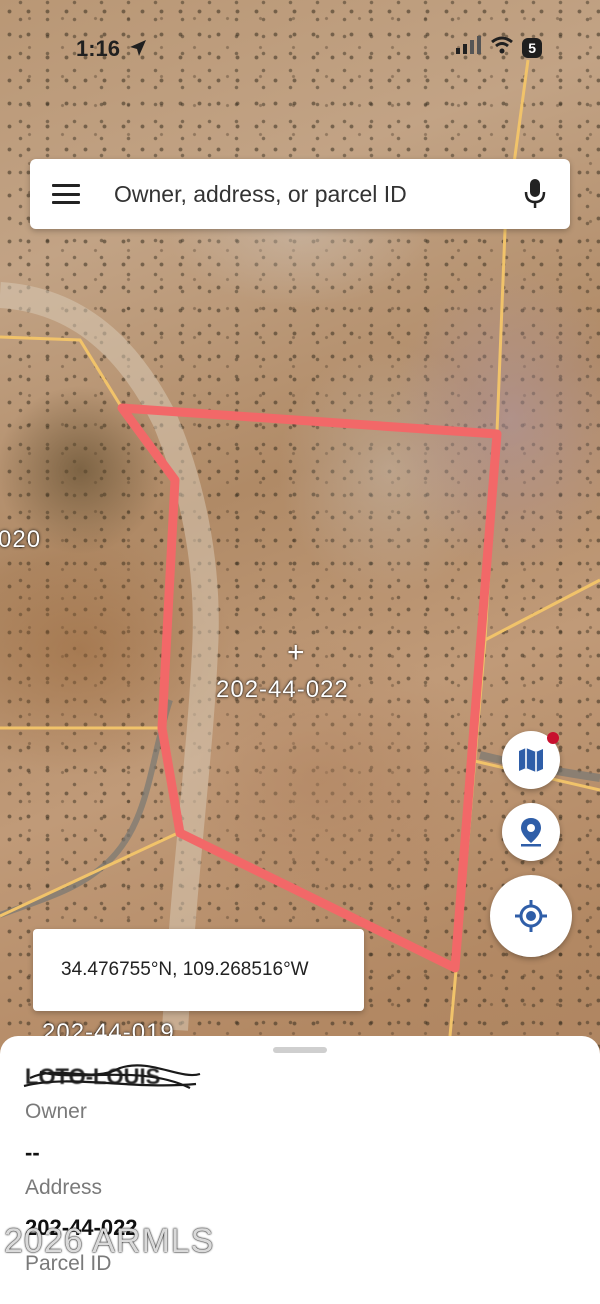 The width and height of the screenshot is (600, 1304). Describe the element at coordinates (296, 652) in the screenshot. I see `parcel-center-marker: +` at that location.